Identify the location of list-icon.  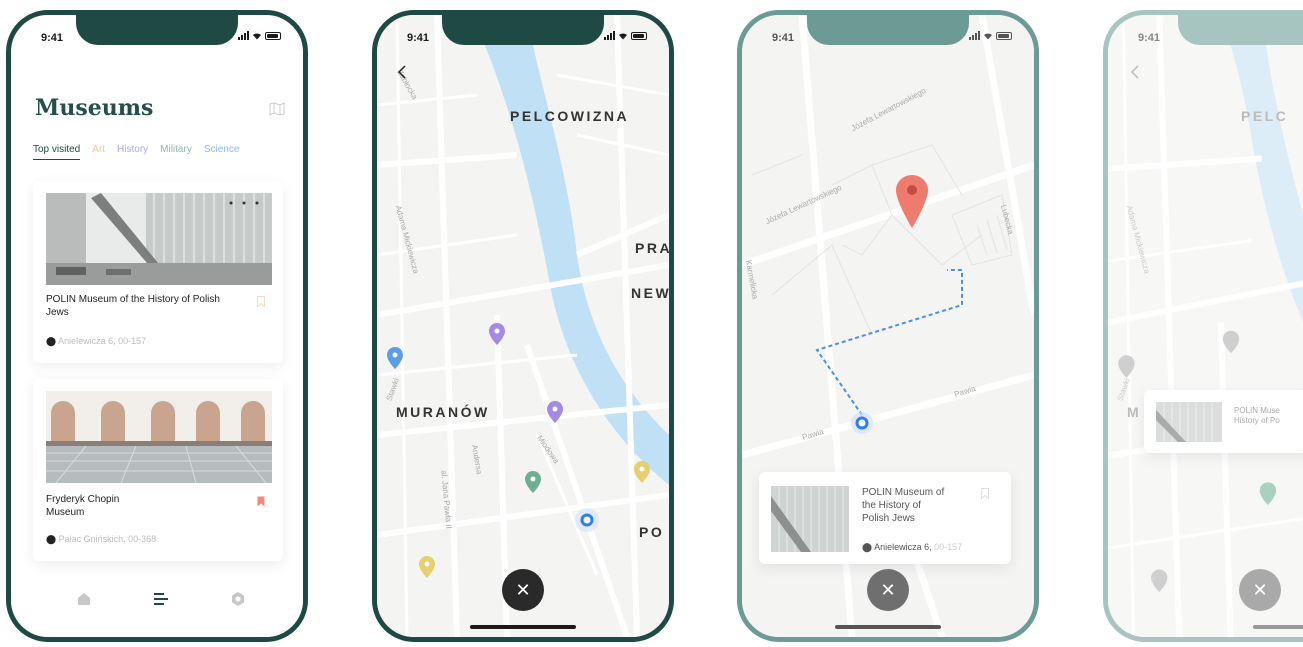
(161, 599).